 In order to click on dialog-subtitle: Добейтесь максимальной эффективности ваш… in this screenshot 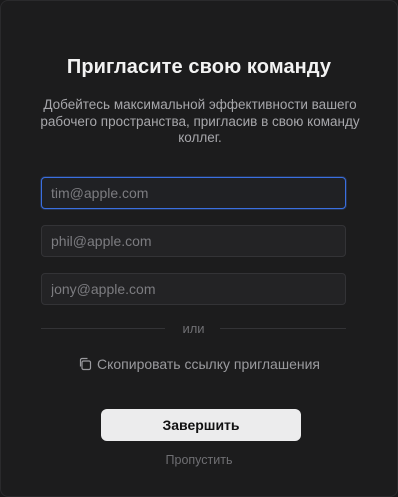, I will do `click(200, 121)`.